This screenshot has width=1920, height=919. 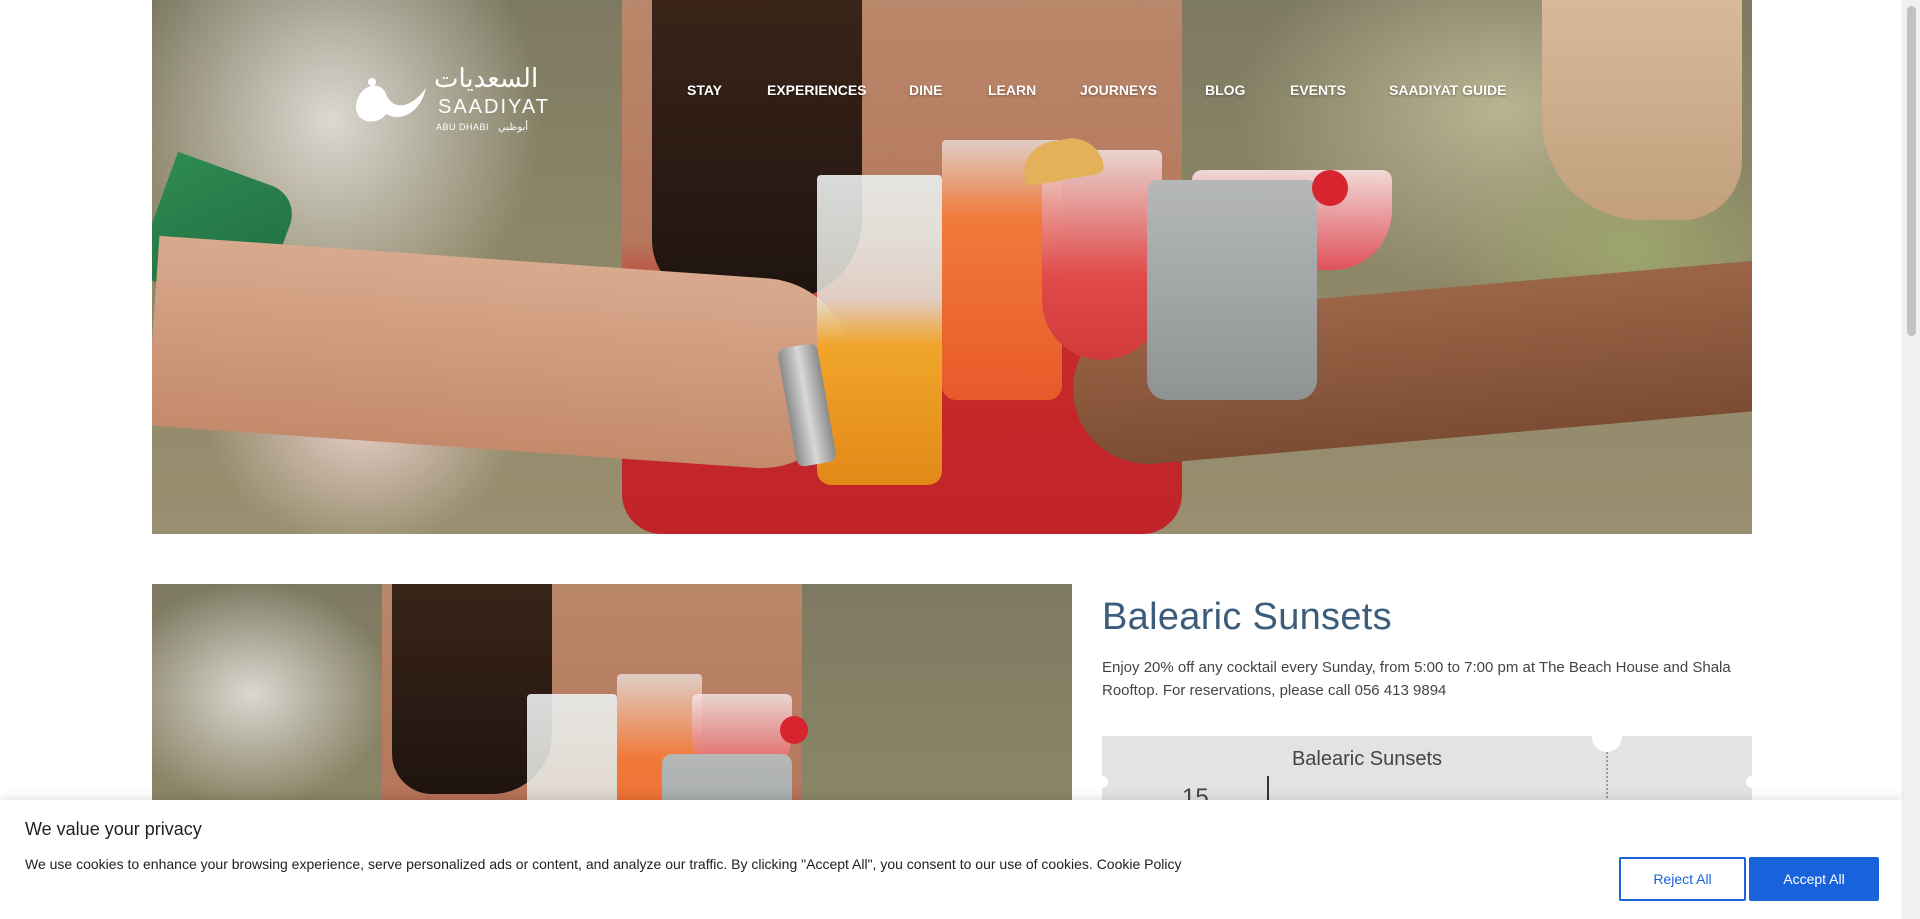 I want to click on nav-events: EVENTS, so click(x=1318, y=90).